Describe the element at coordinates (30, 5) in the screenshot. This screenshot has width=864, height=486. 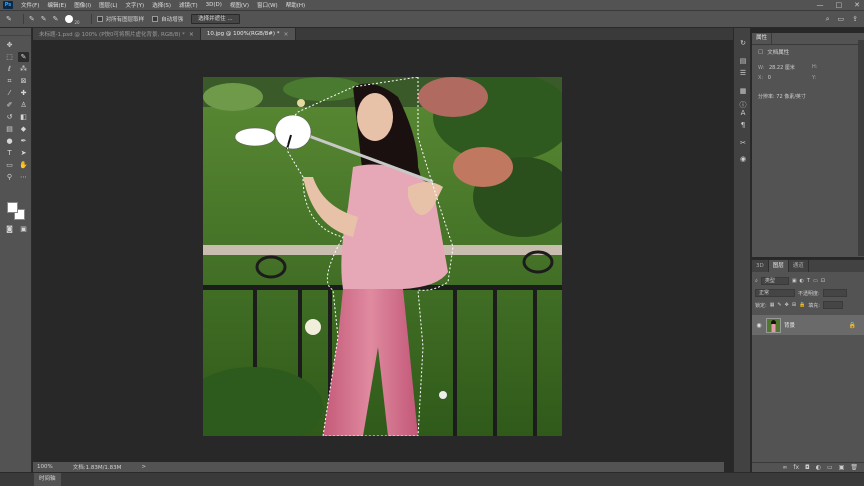
I see `menu-file: 文件(F)` at that location.